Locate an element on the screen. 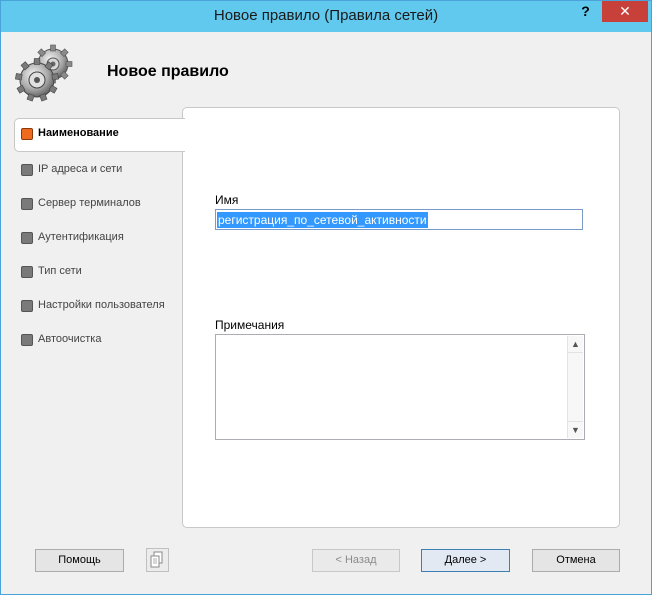 This screenshot has width=652, height=595. help-button: Помощь is located at coordinates (79, 560).